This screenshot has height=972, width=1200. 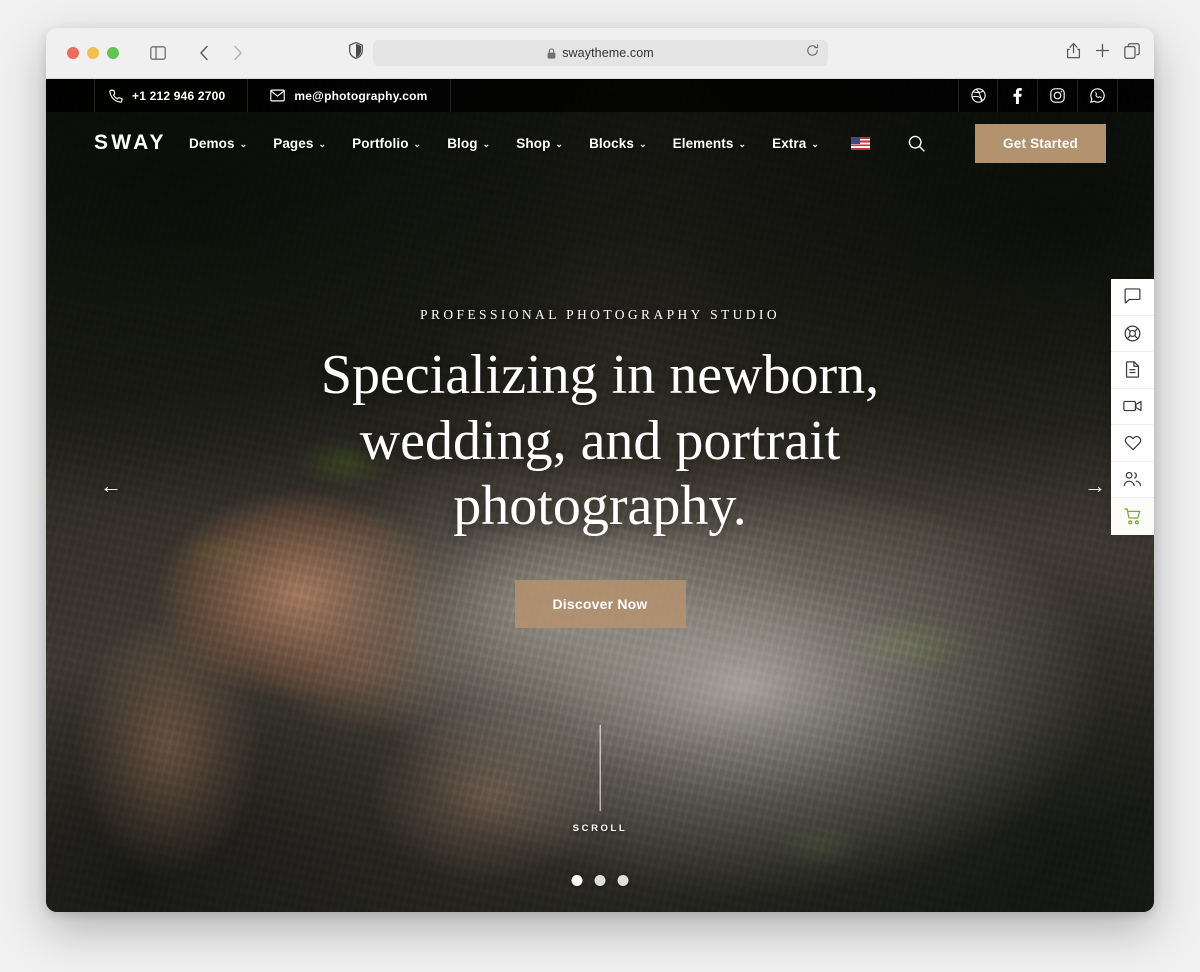 I want to click on browser-actions, so click(x=1103, y=53).